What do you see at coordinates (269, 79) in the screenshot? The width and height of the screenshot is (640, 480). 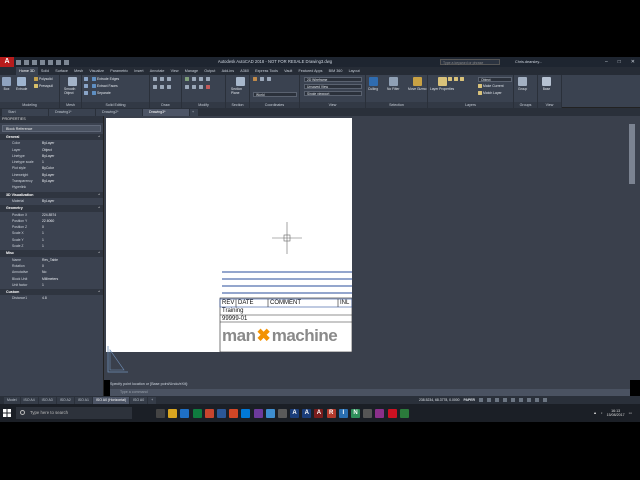 I see `ucs-view-icon` at bounding box center [269, 79].